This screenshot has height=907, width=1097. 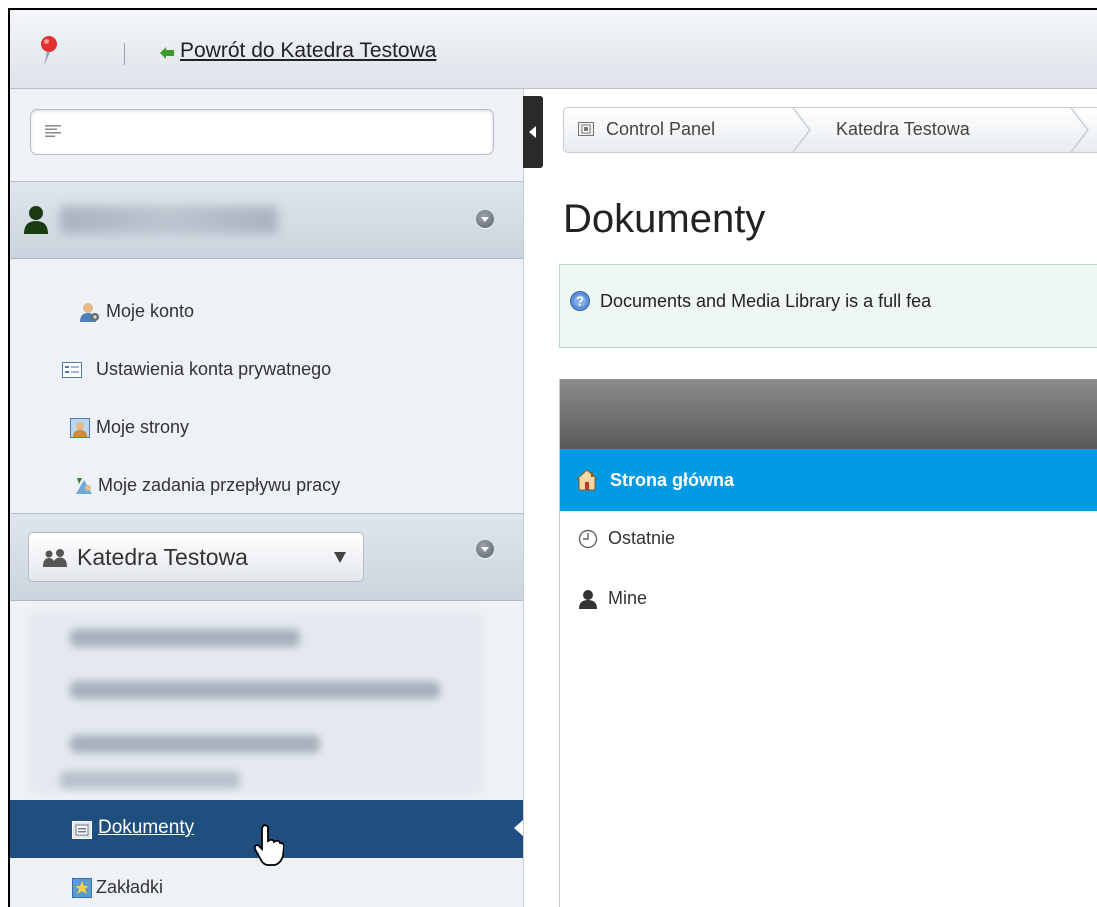 What do you see at coordinates (162, 557) in the screenshot?
I see `site-selector-label: Katedra Testowa` at bounding box center [162, 557].